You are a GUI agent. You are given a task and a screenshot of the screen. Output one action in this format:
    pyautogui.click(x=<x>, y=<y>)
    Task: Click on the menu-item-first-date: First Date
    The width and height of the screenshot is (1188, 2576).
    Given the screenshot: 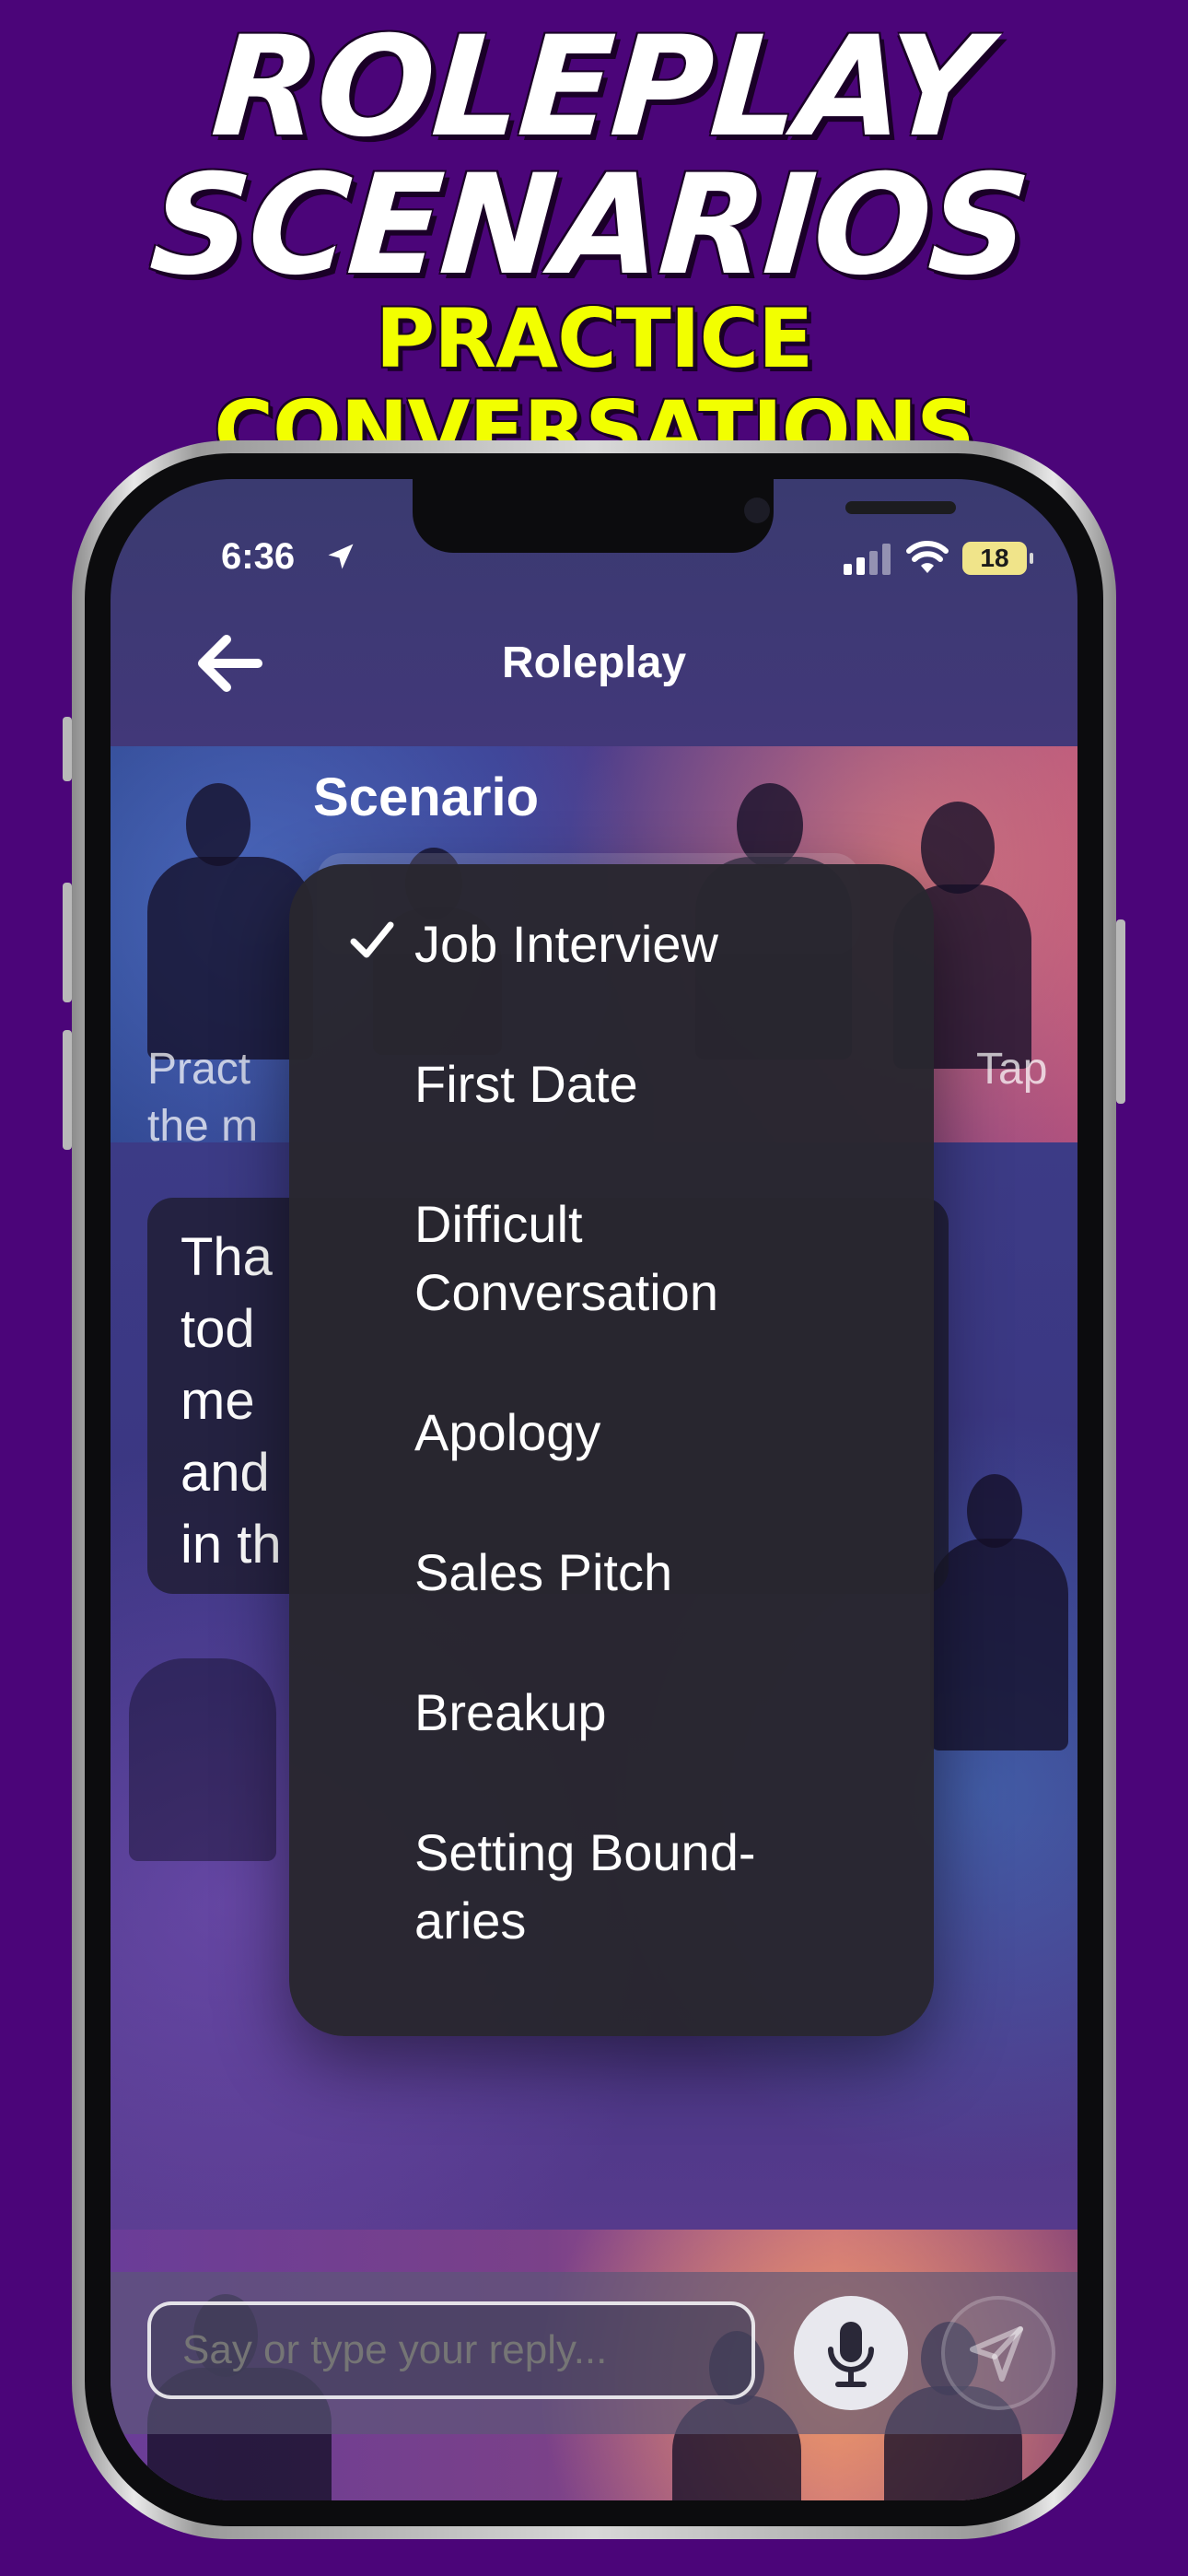 What is the action you would take?
    pyautogui.click(x=611, y=1084)
    